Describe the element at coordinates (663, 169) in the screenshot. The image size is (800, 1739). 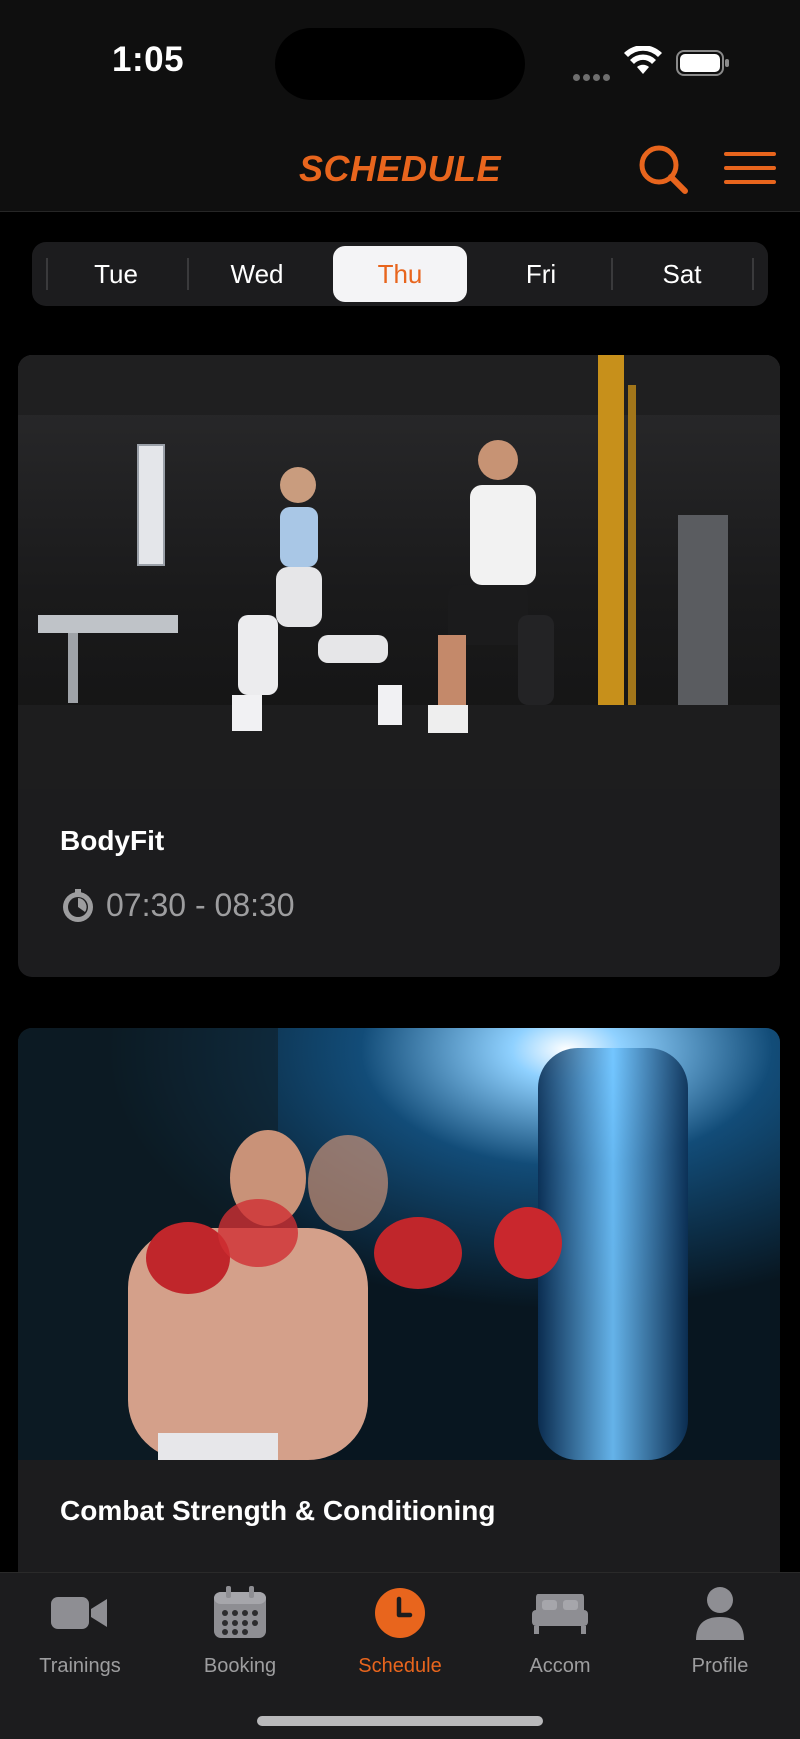
I see `search-icon` at that location.